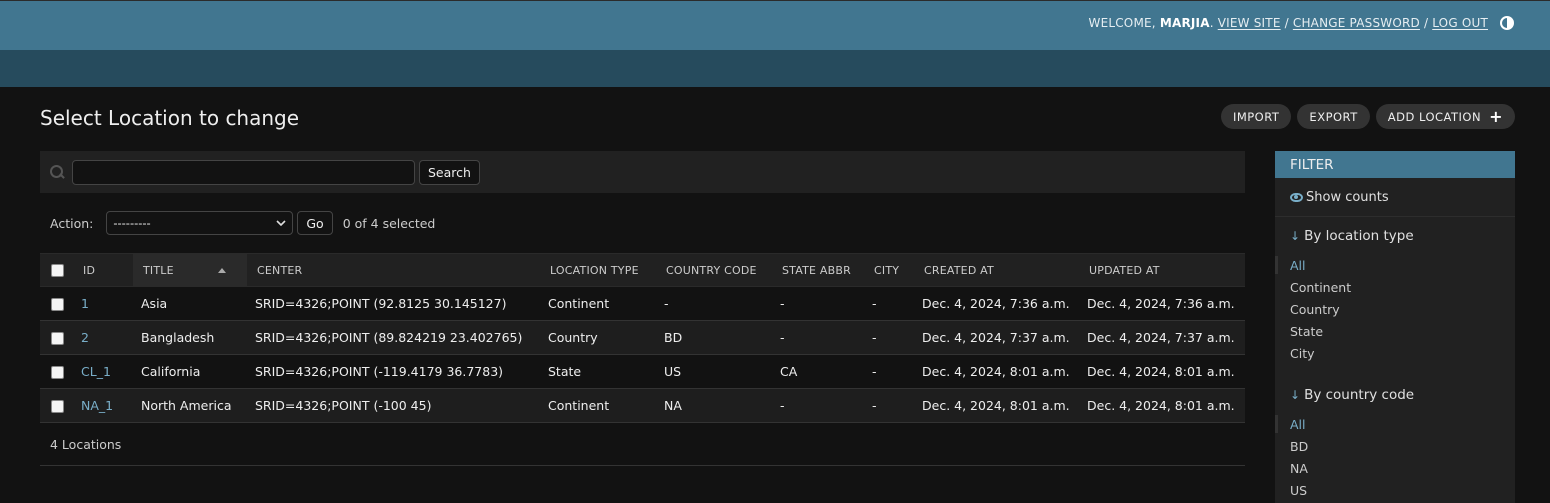  Describe the element at coordinates (103, 270) in the screenshot. I see `column-header-id: ID` at that location.